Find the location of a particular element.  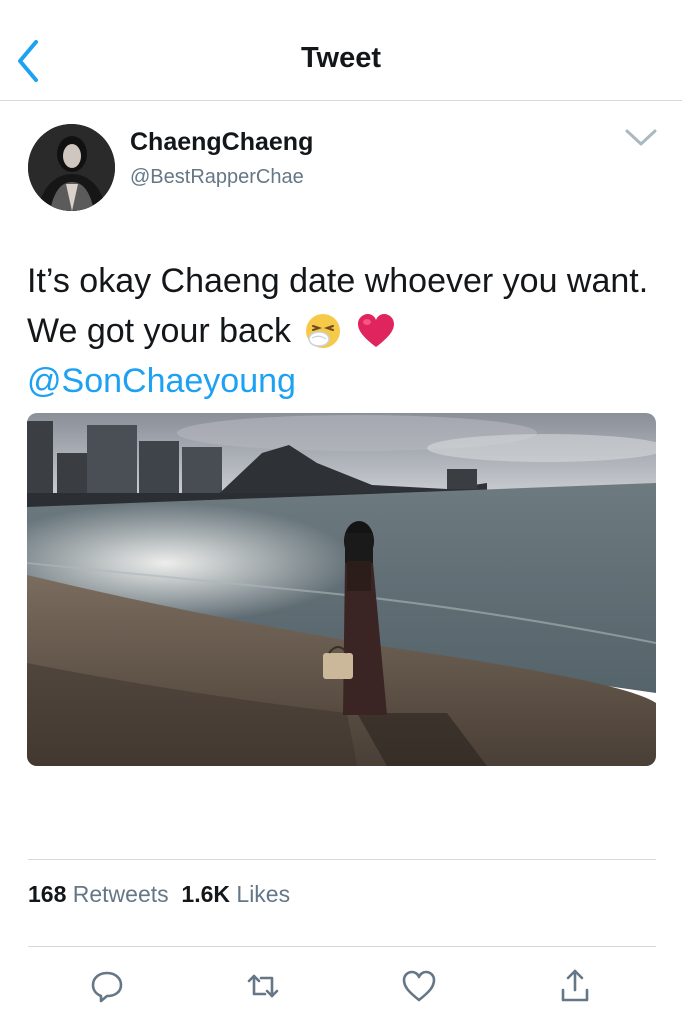

red-heart-emoji is located at coordinates (375, 330).